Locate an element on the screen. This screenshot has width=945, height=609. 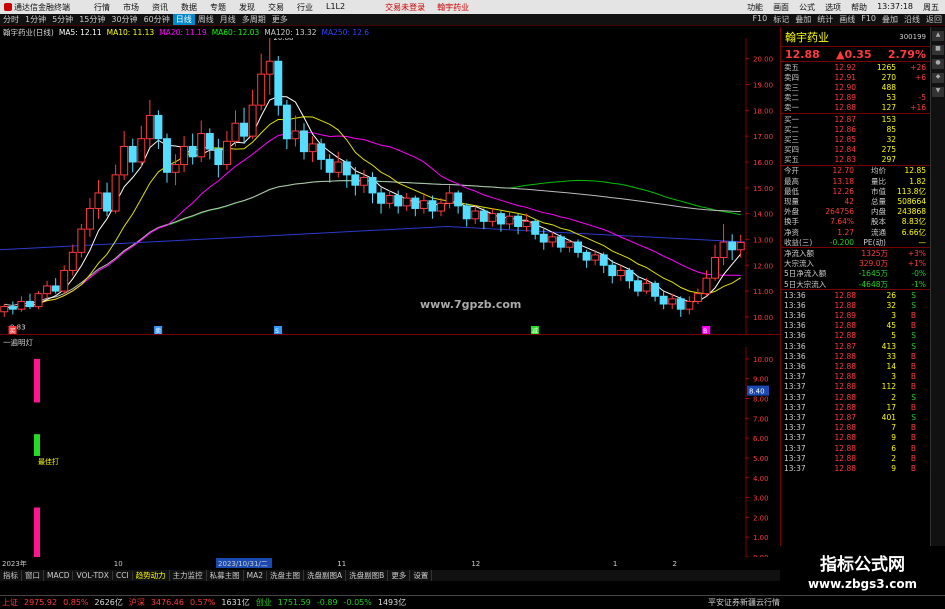
period-tab: 15分钟 is located at coordinates (92, 19).